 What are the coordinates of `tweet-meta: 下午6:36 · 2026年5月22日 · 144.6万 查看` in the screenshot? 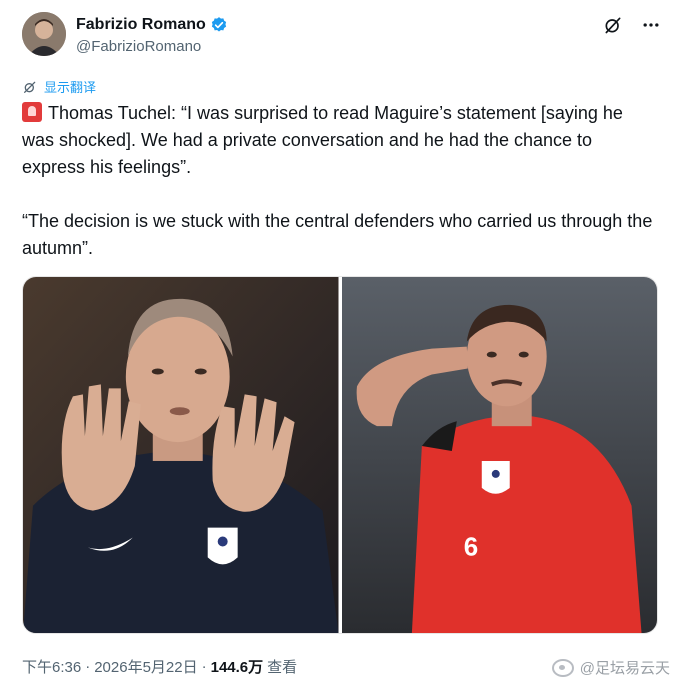 It's located at (159, 666).